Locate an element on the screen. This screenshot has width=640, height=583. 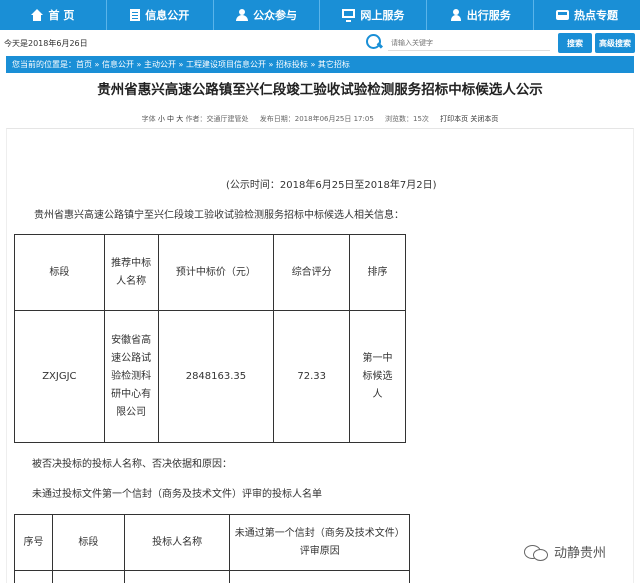
search-input is located at coordinates (469, 43).